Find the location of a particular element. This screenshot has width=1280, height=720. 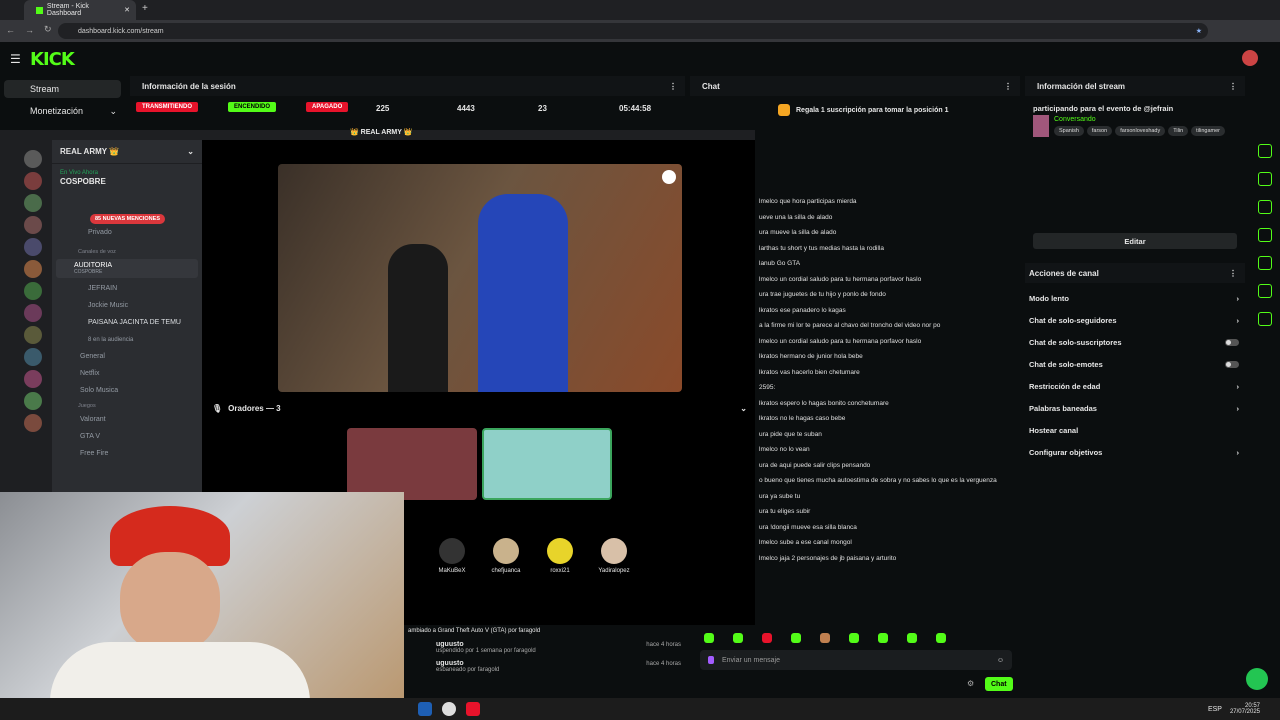

nav-monetization: Monetización ⌄ is located at coordinates (62, 111).